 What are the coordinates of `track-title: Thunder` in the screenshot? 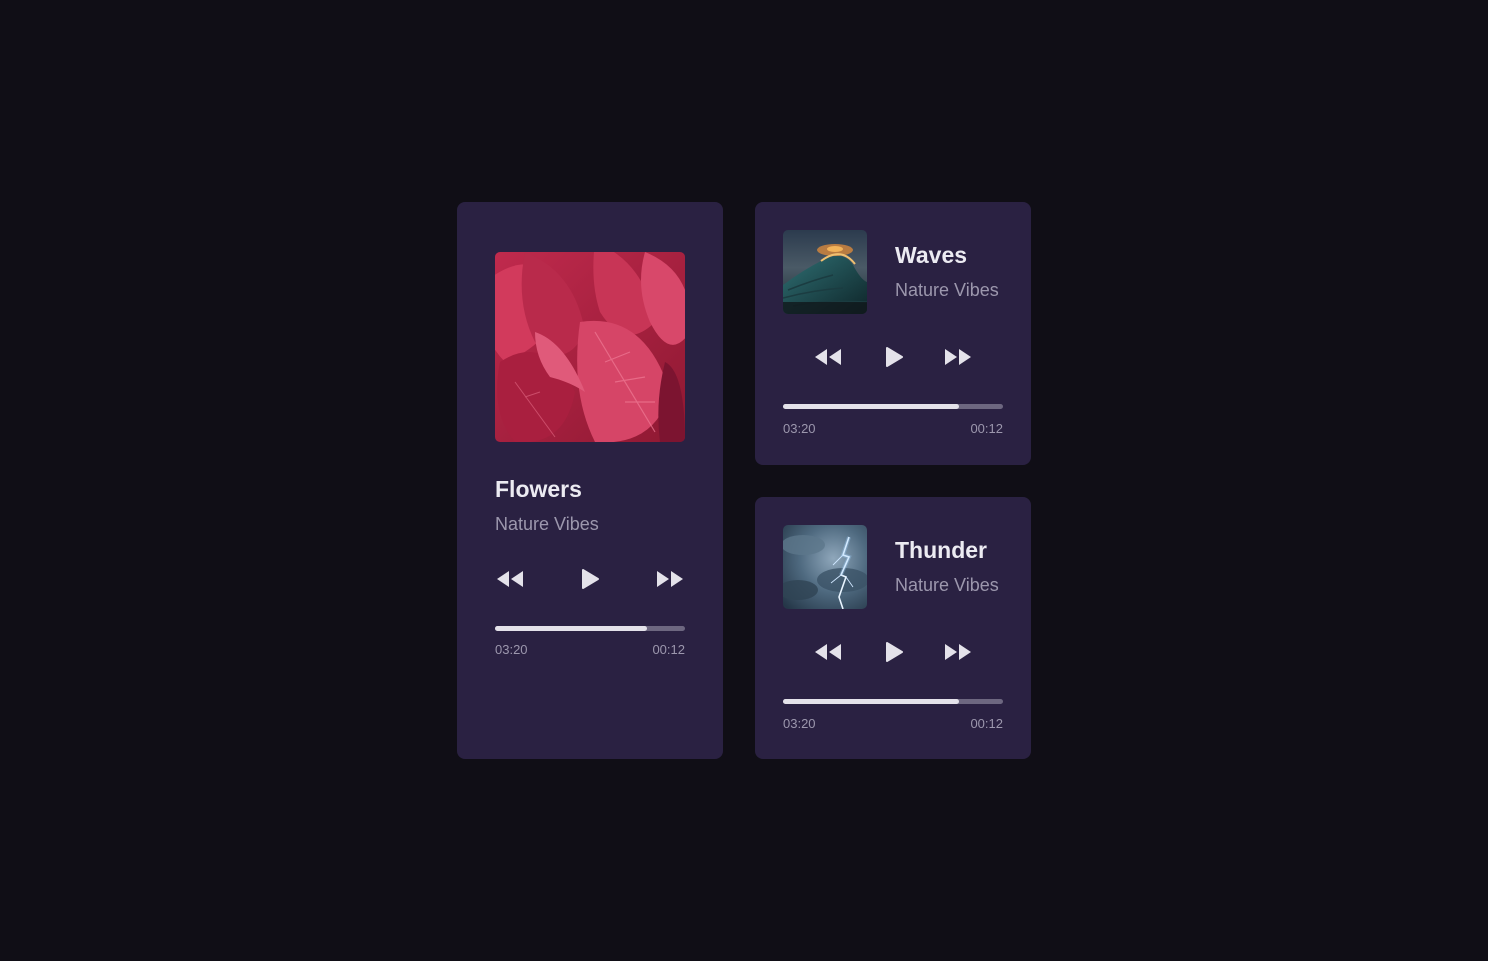 It's located at (941, 550).